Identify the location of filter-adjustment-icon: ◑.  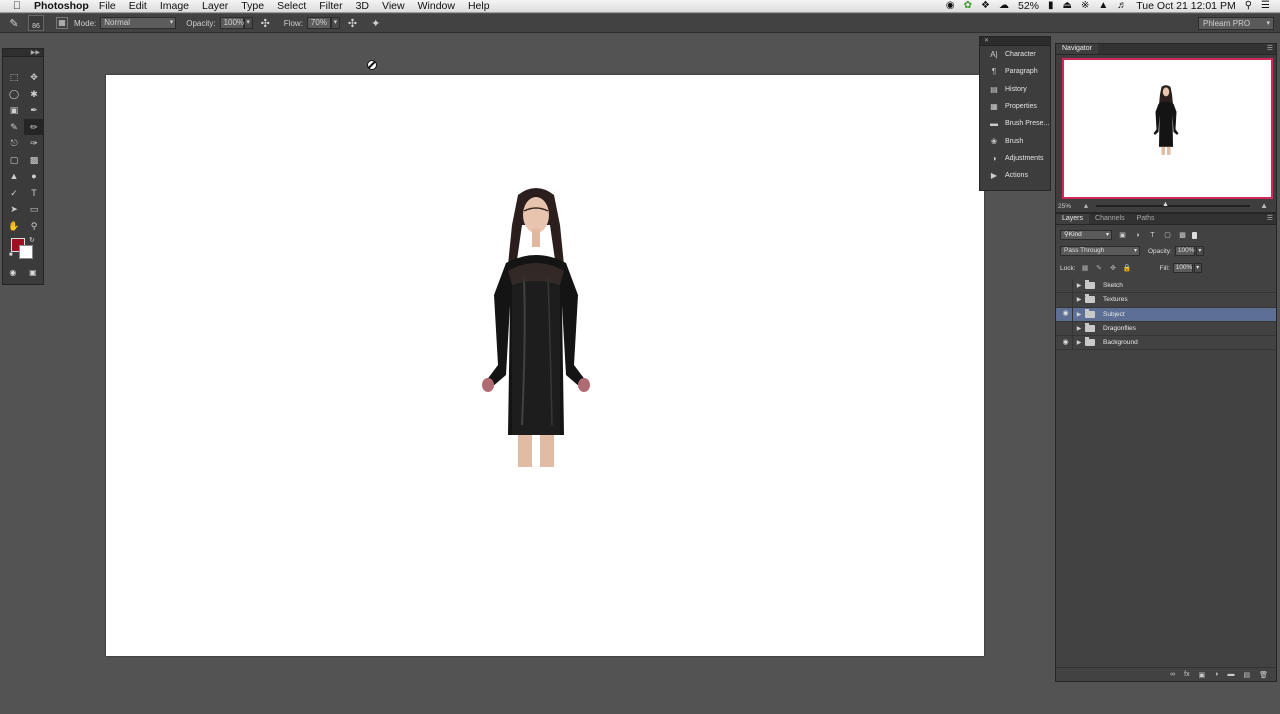
(1137, 235).